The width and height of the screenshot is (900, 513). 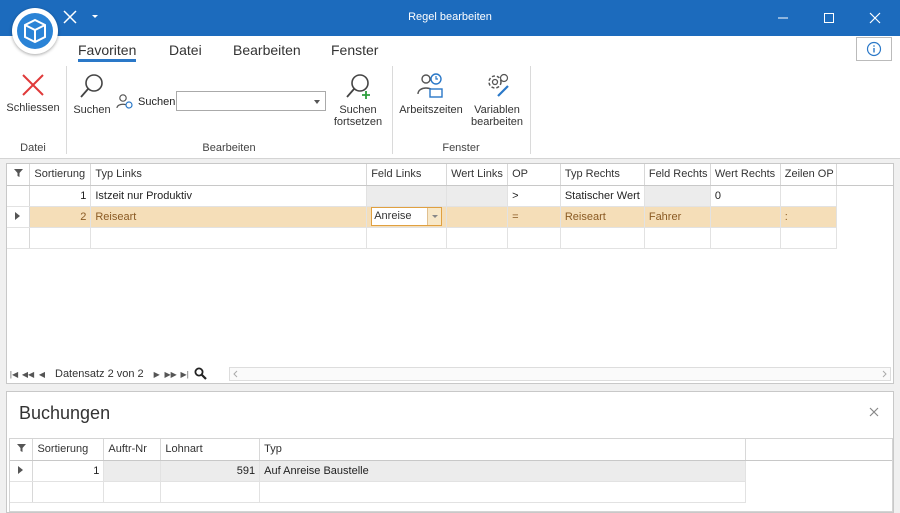 What do you see at coordinates (874, 49) in the screenshot?
I see `info-button` at bounding box center [874, 49].